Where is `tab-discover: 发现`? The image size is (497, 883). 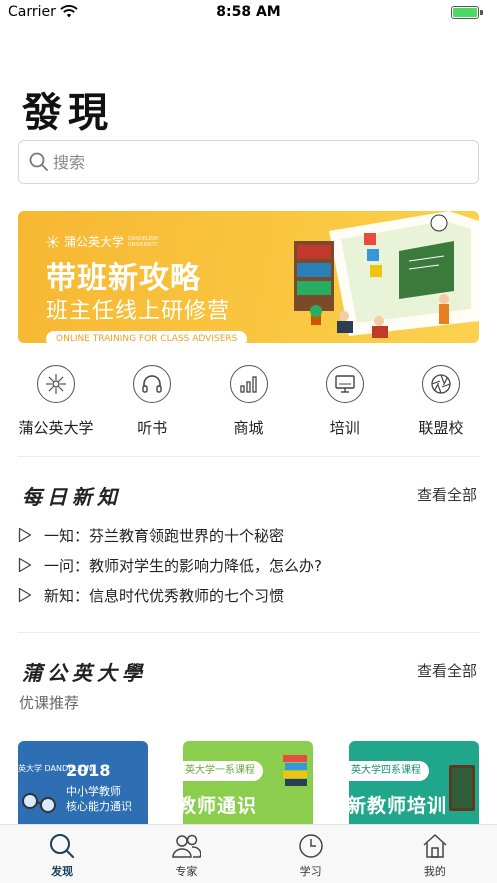
tab-discover: 发现 is located at coordinates (62, 854).